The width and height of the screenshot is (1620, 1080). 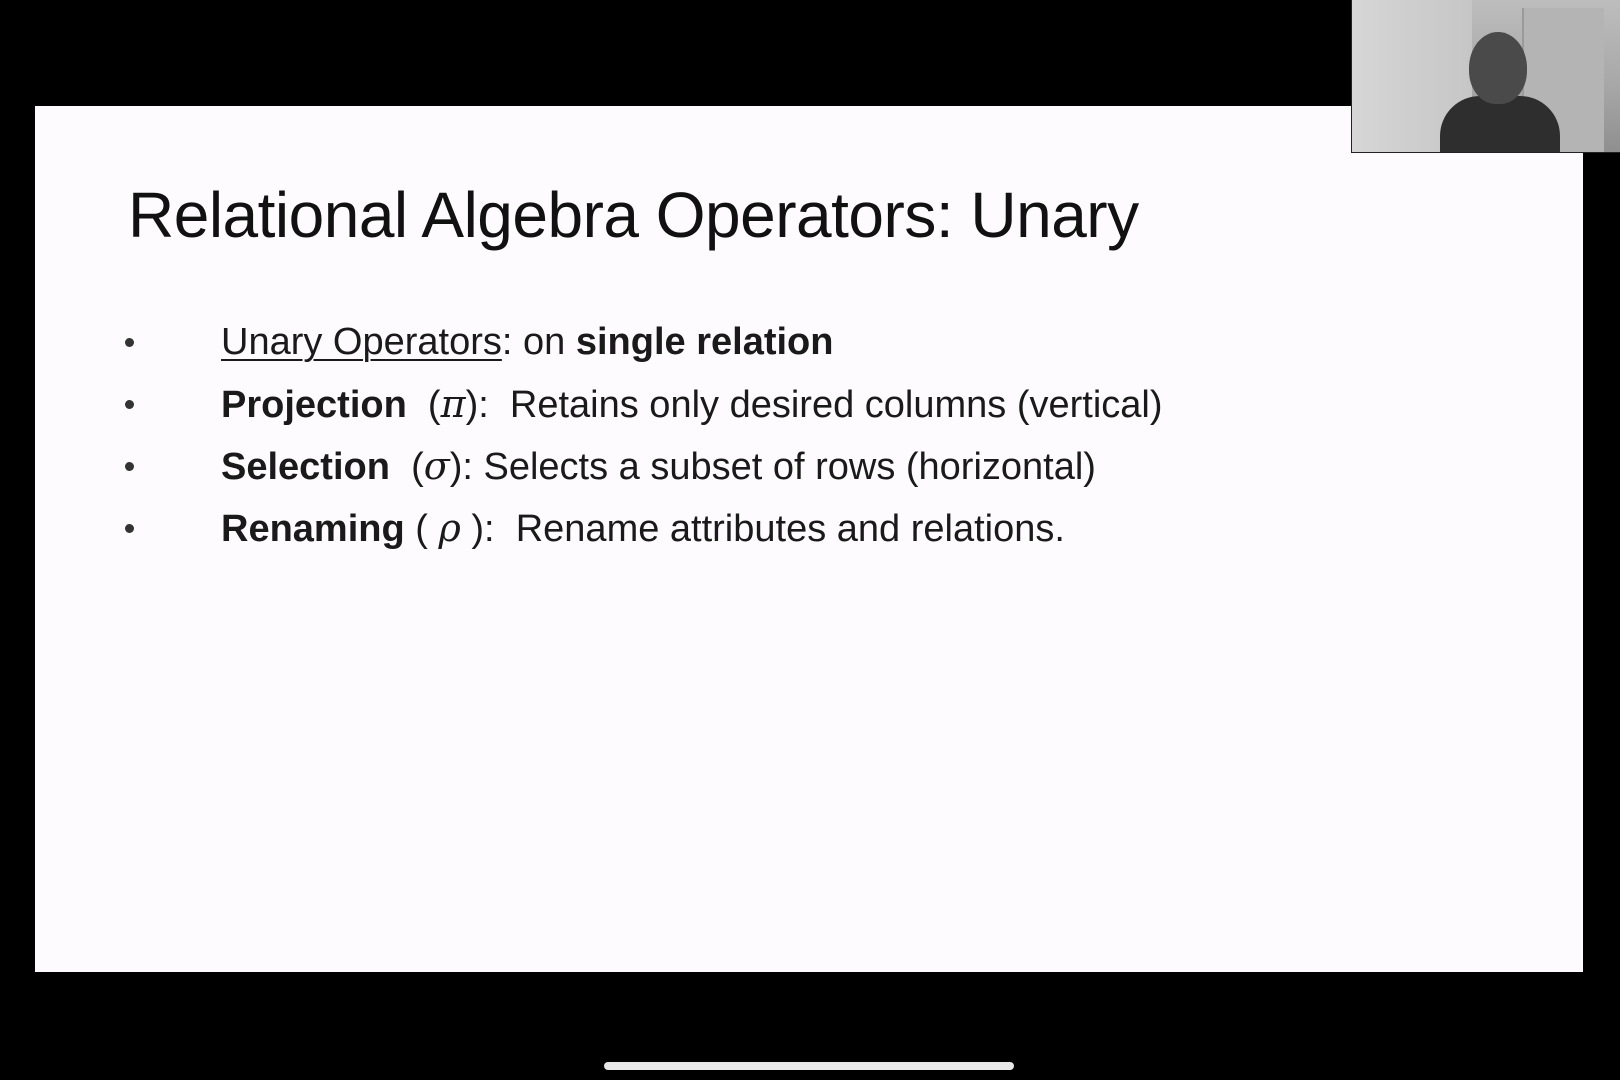 What do you see at coordinates (453, 404) in the screenshot?
I see `pi-symbol: π` at bounding box center [453, 404].